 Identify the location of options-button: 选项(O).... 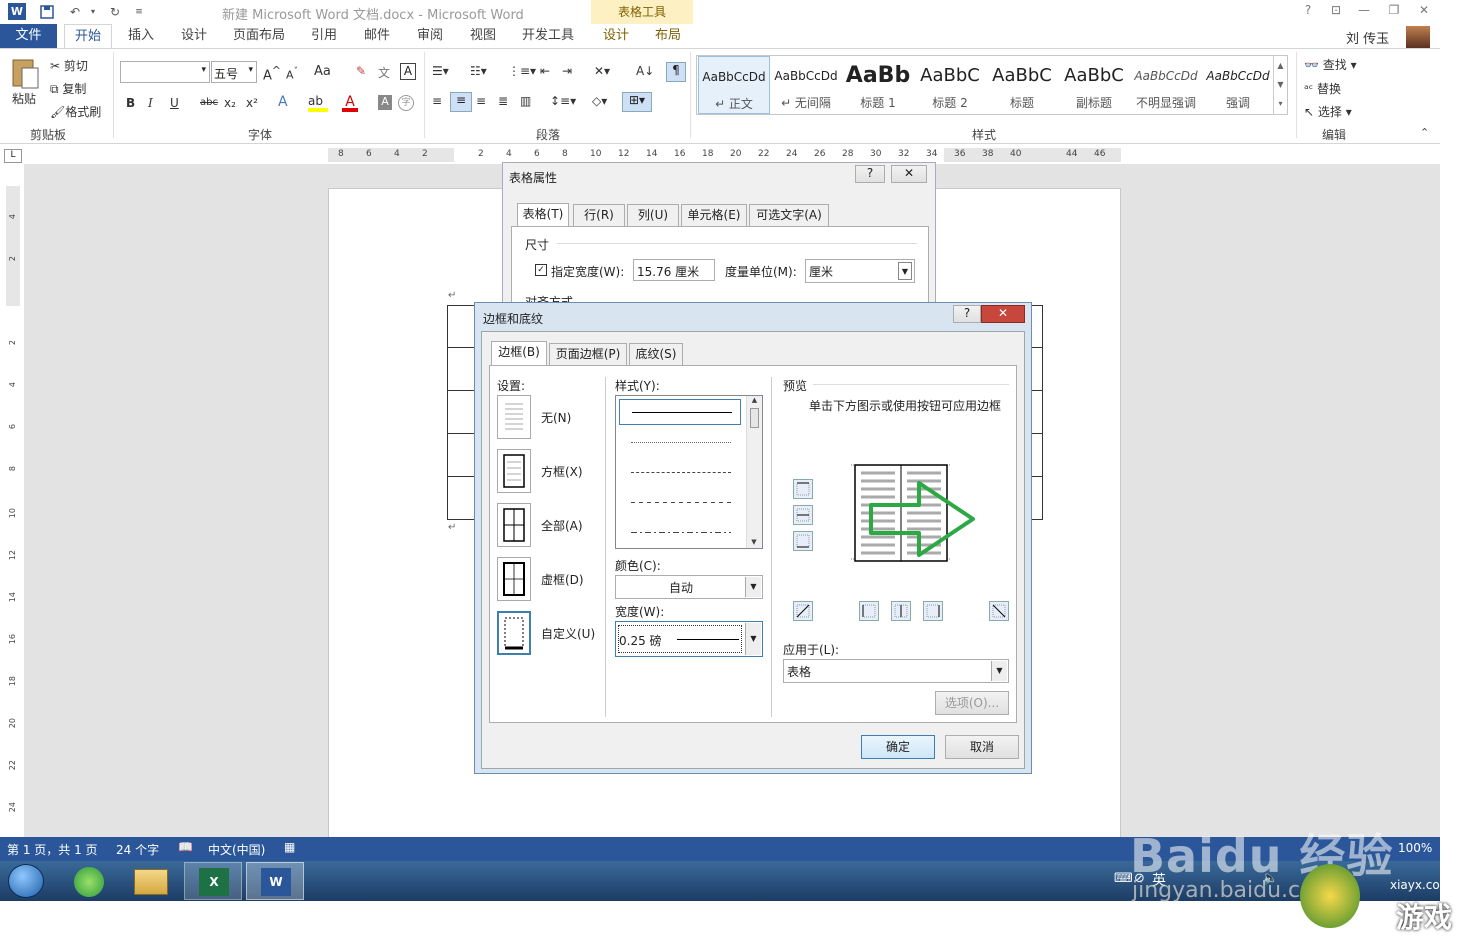
(972, 703).